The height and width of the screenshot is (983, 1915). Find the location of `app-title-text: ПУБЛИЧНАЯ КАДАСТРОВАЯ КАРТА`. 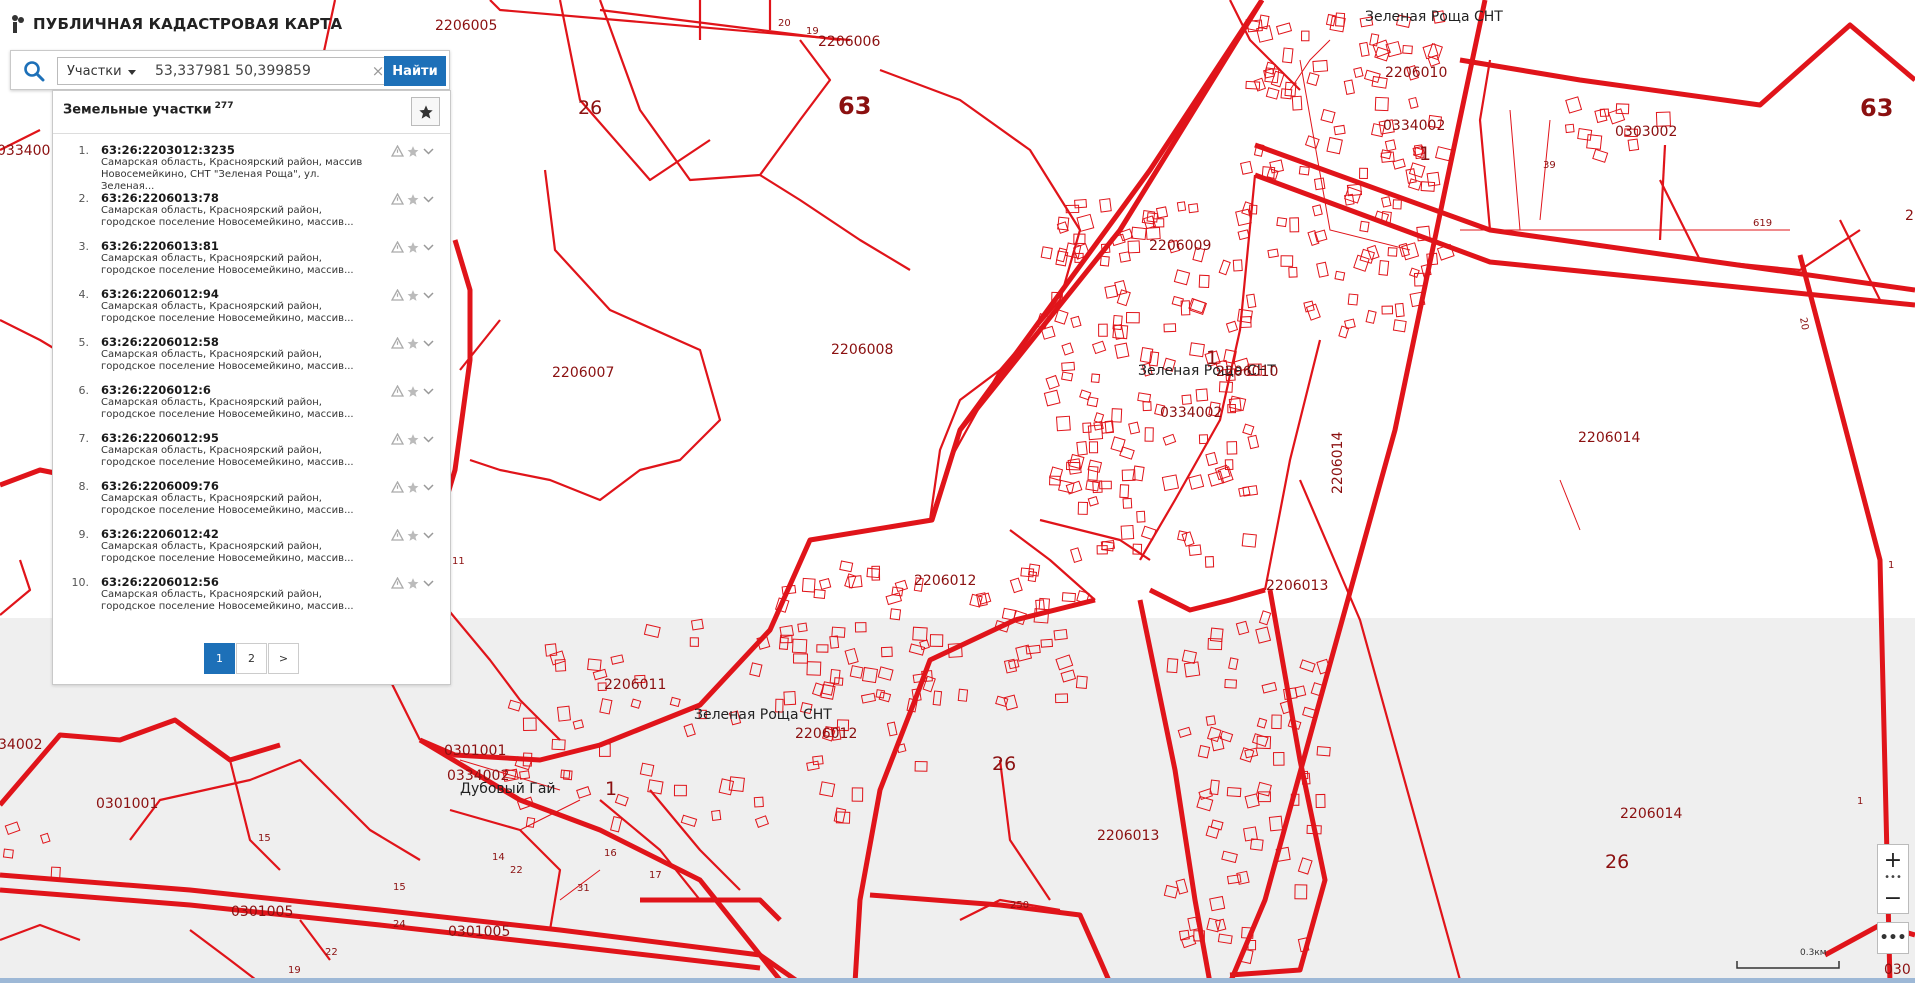

app-title-text: ПУБЛИЧНАЯ КАДАСТРОВАЯ КАРТА is located at coordinates (188, 24).